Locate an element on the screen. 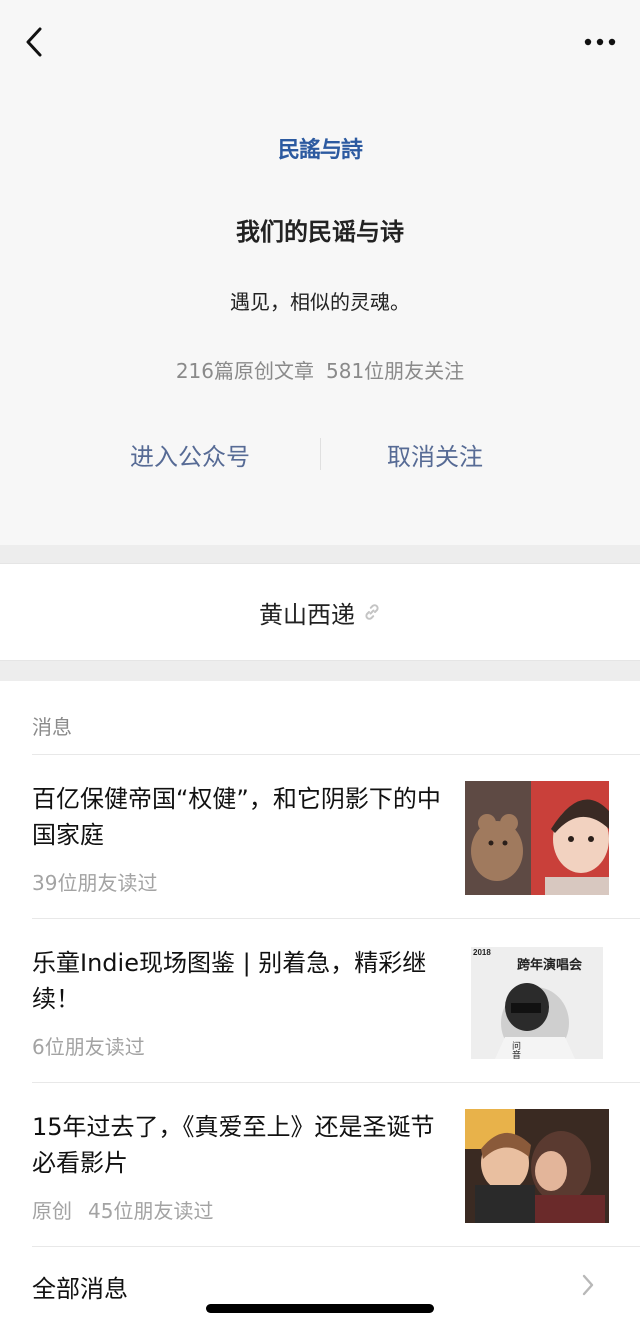 This screenshot has width=640, height=1325. poster-side-text: 问音哥 is located at coordinates (515, 1049).